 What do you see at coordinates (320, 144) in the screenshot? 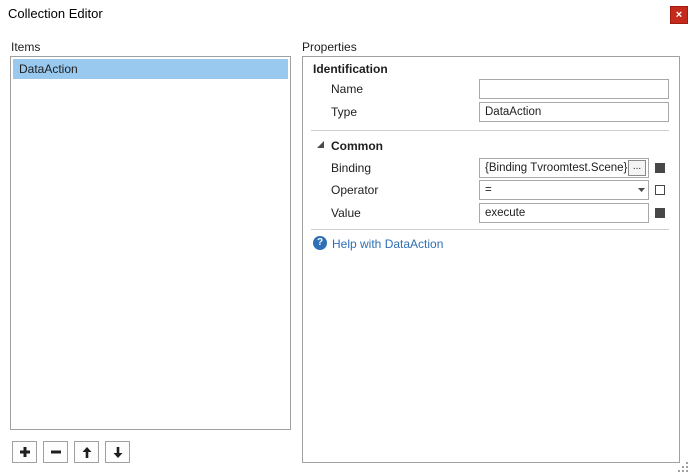
I see `collapse-icon` at bounding box center [320, 144].